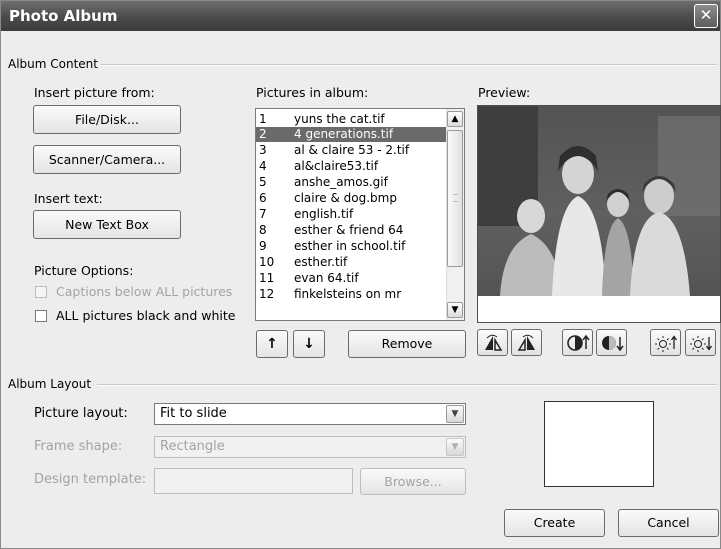 Image resolution: width=721 pixels, height=549 pixels. What do you see at coordinates (263, 182) in the screenshot?
I see `list-item-number: 5` at bounding box center [263, 182].